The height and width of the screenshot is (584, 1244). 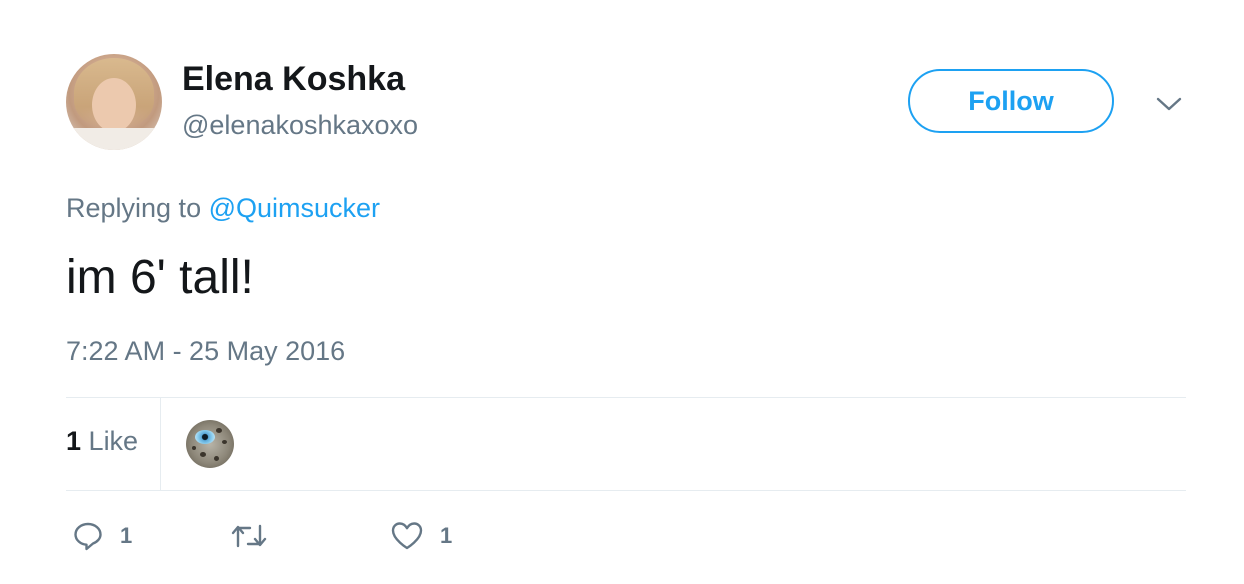 What do you see at coordinates (114, 105) in the screenshot?
I see `avatar-face` at bounding box center [114, 105].